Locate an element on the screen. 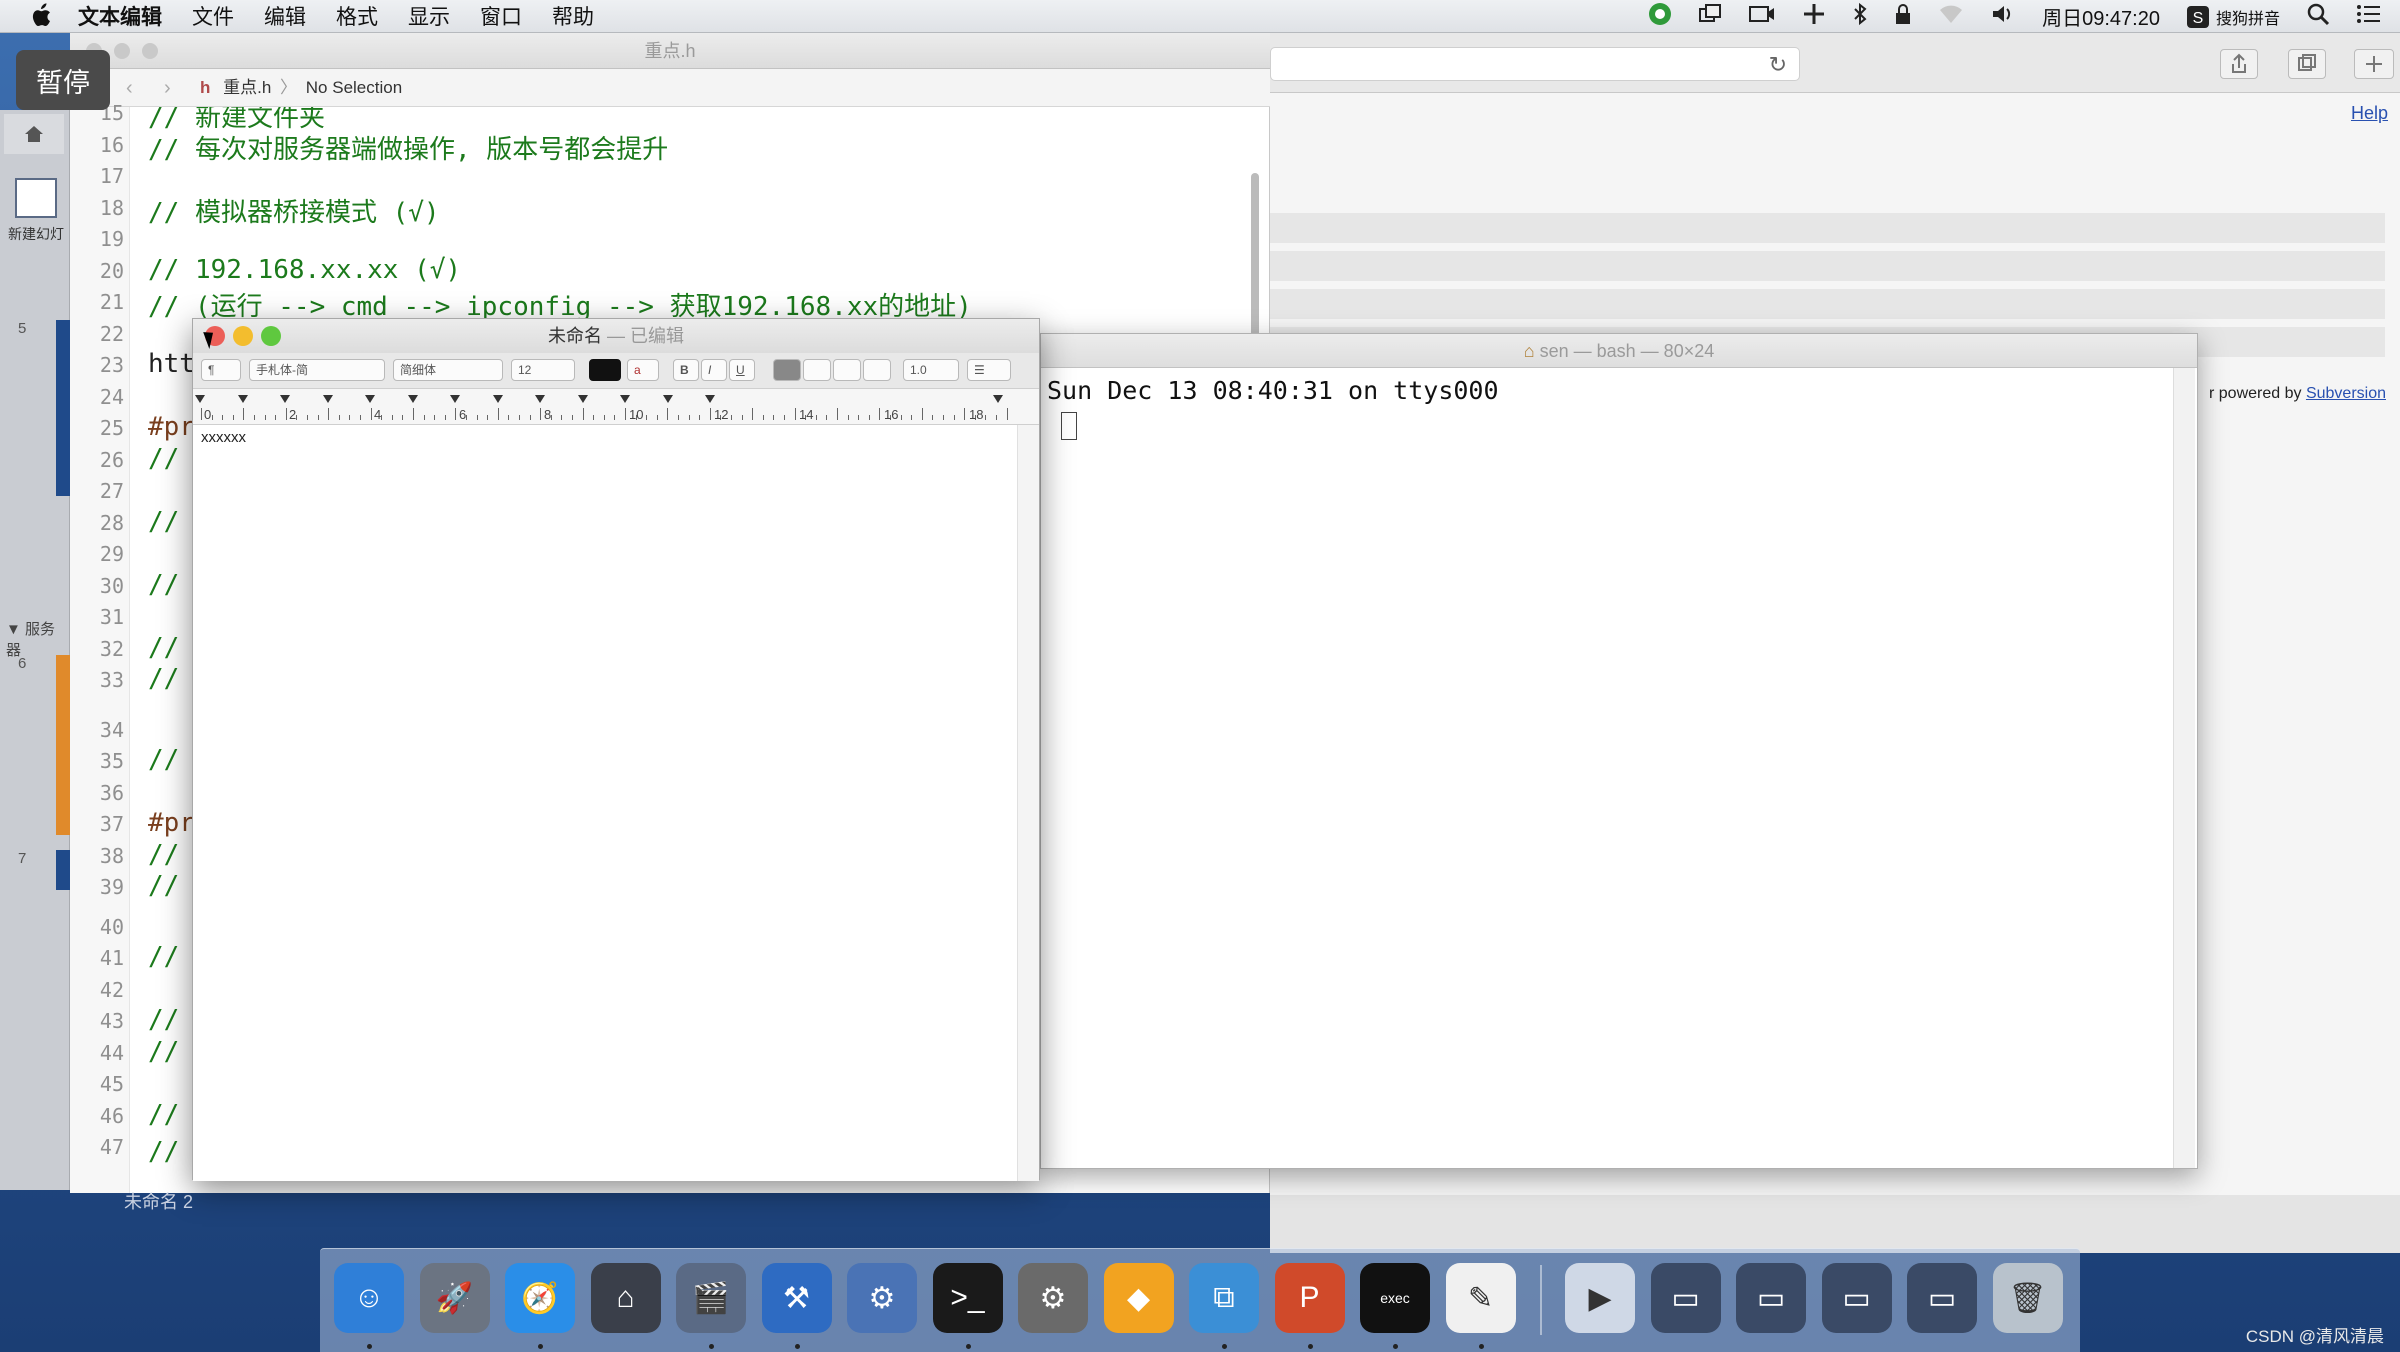 This screenshot has height=1352, width=2400. menu-format: 格式 is located at coordinates (357, 16).